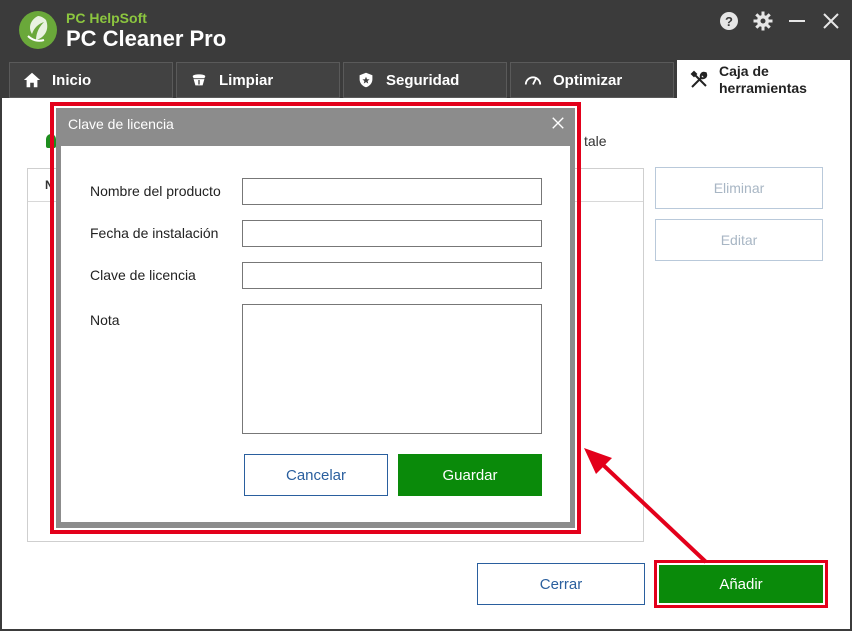 This screenshot has height=631, width=852. I want to click on tab-seguridad: Seguridad, so click(425, 80).